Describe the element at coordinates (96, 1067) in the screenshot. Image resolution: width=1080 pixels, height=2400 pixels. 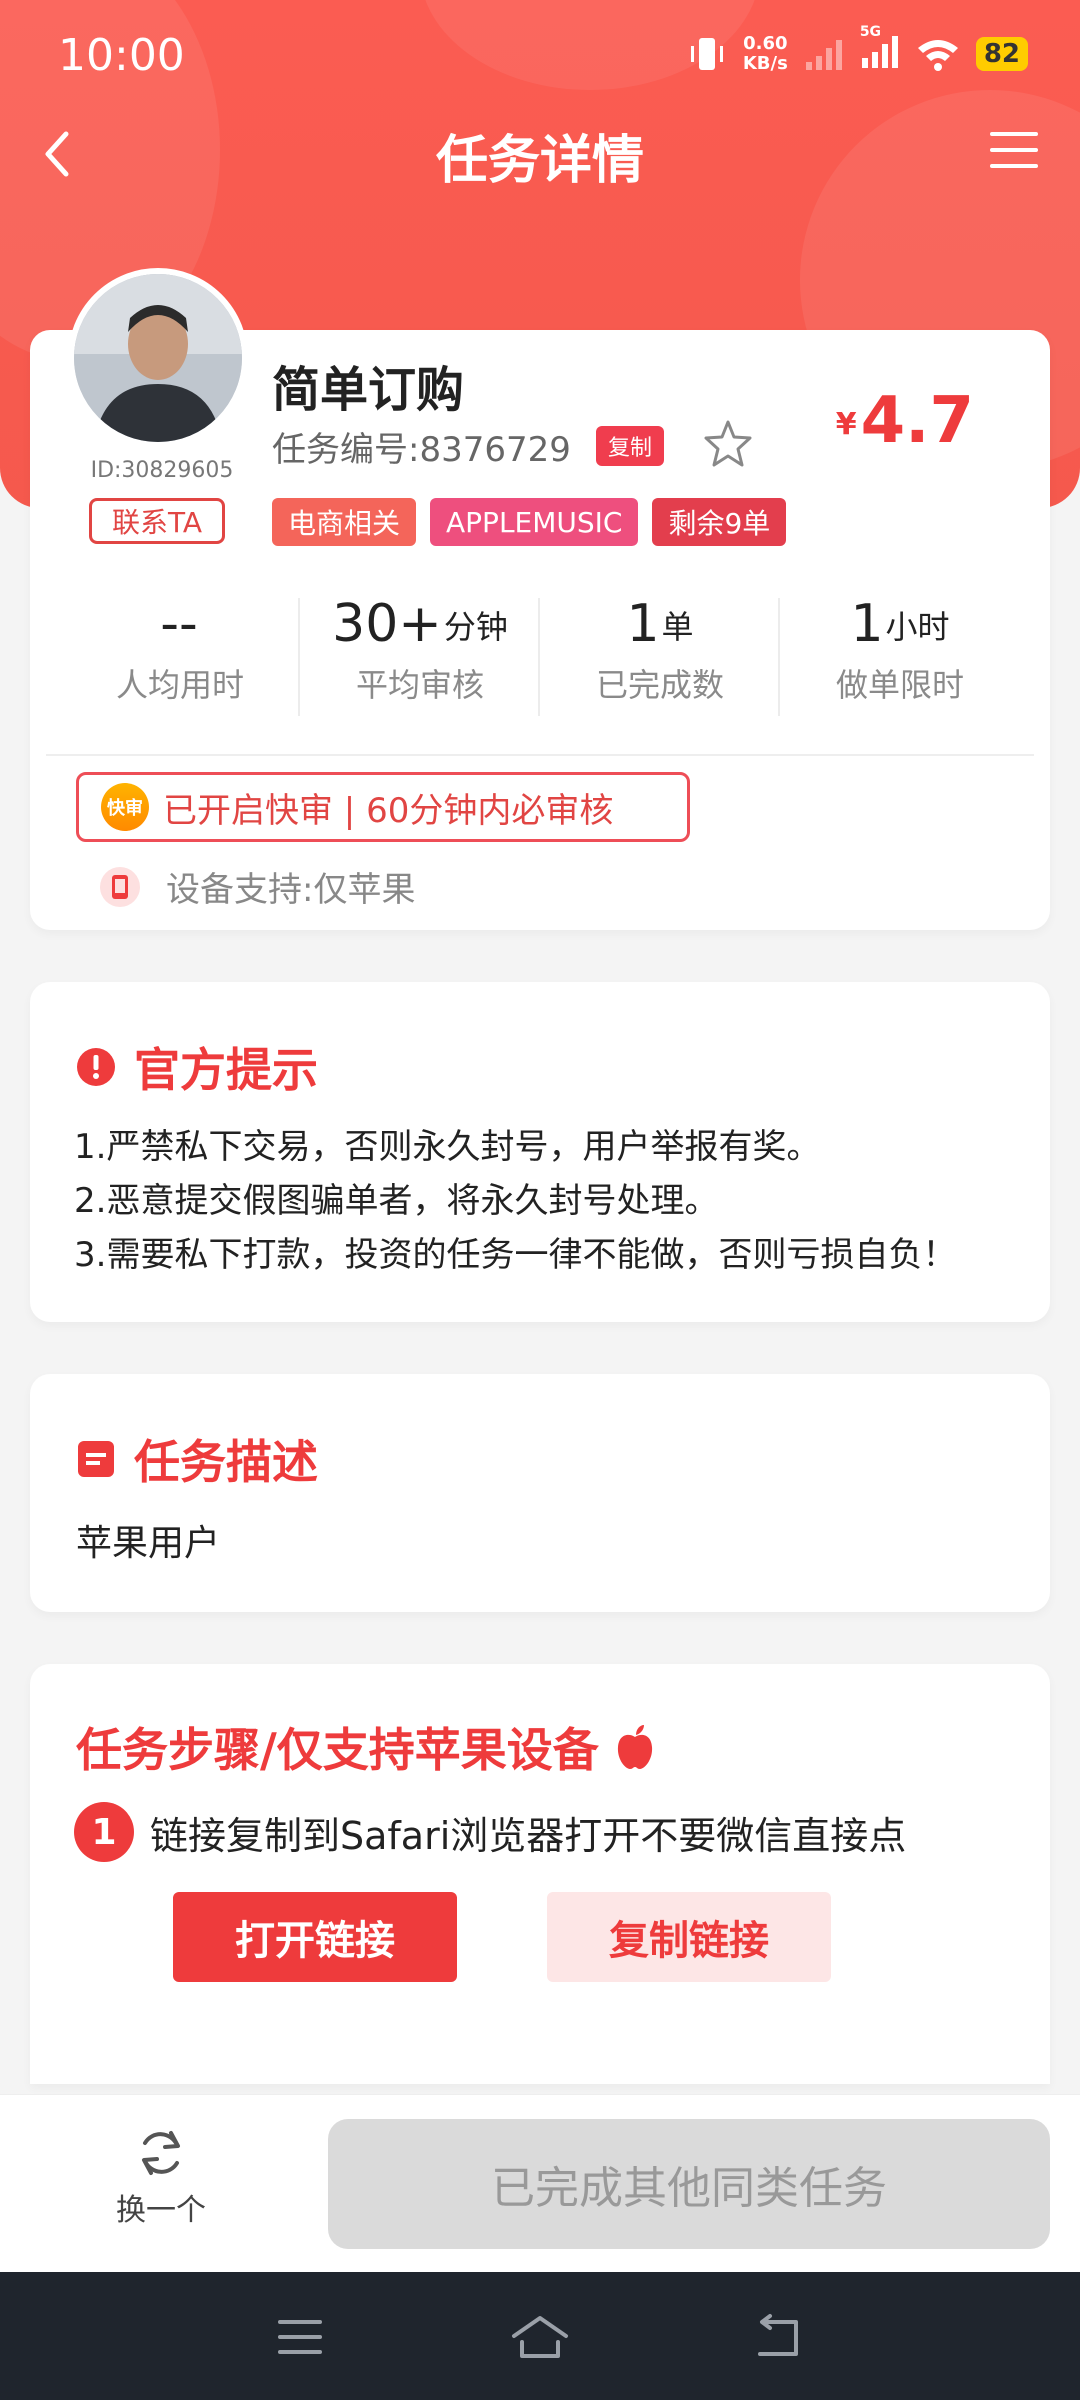
I see `alert-icon` at that location.